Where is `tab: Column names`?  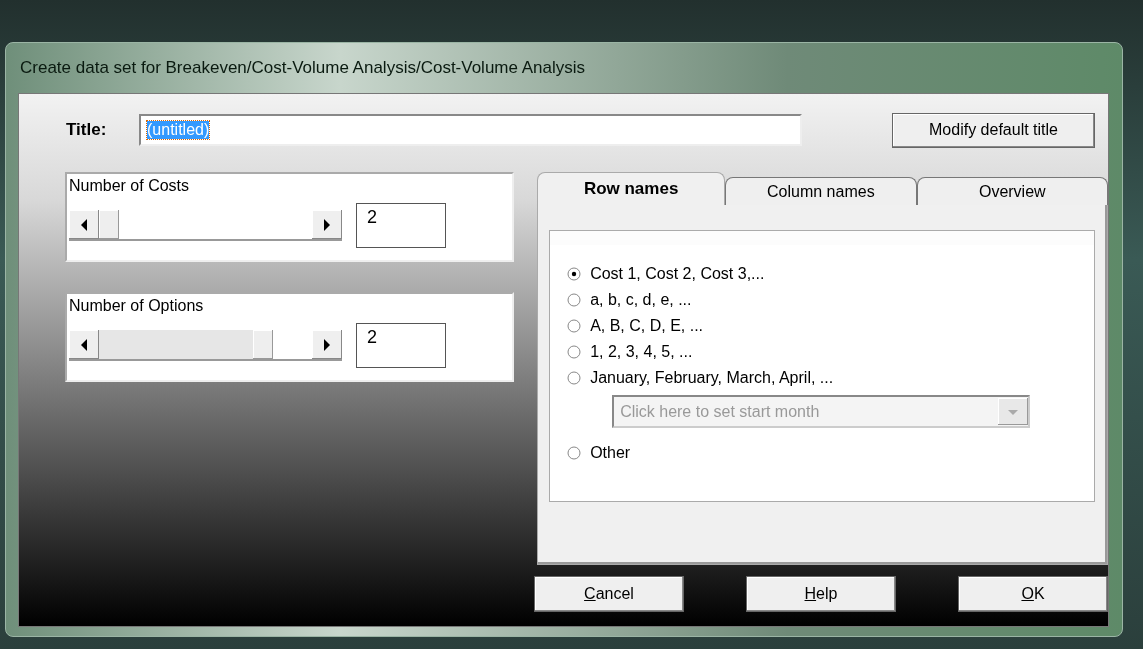
tab: Column names is located at coordinates (821, 191).